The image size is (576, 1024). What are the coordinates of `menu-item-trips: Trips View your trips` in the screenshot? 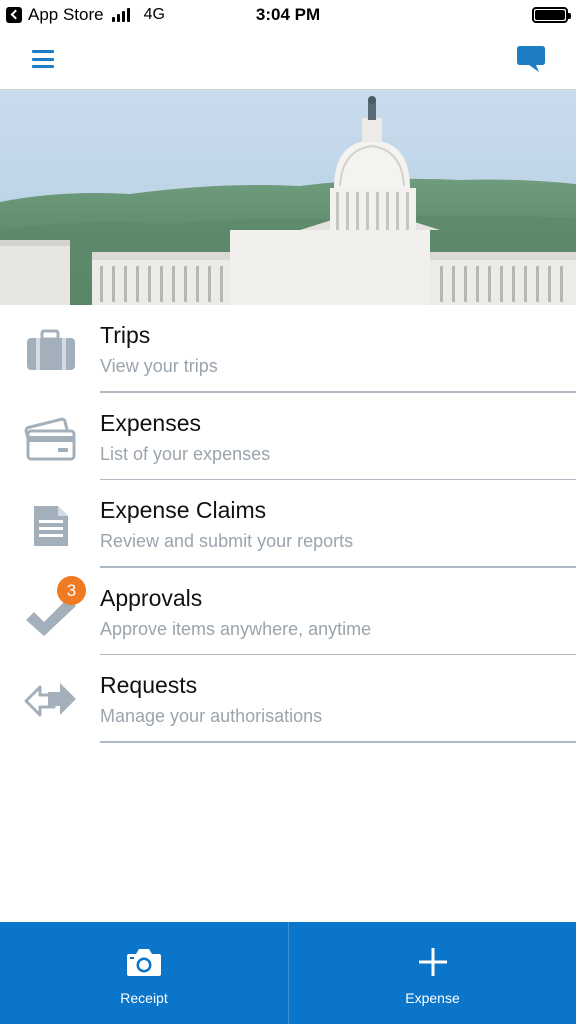 It's located at (288, 349).